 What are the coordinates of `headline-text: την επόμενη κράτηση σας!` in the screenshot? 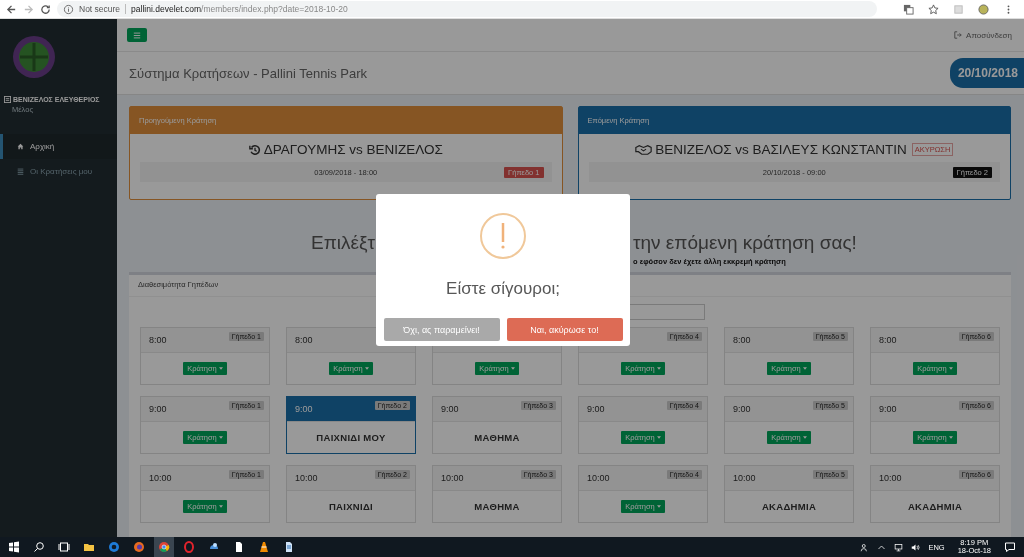 It's located at (745, 243).